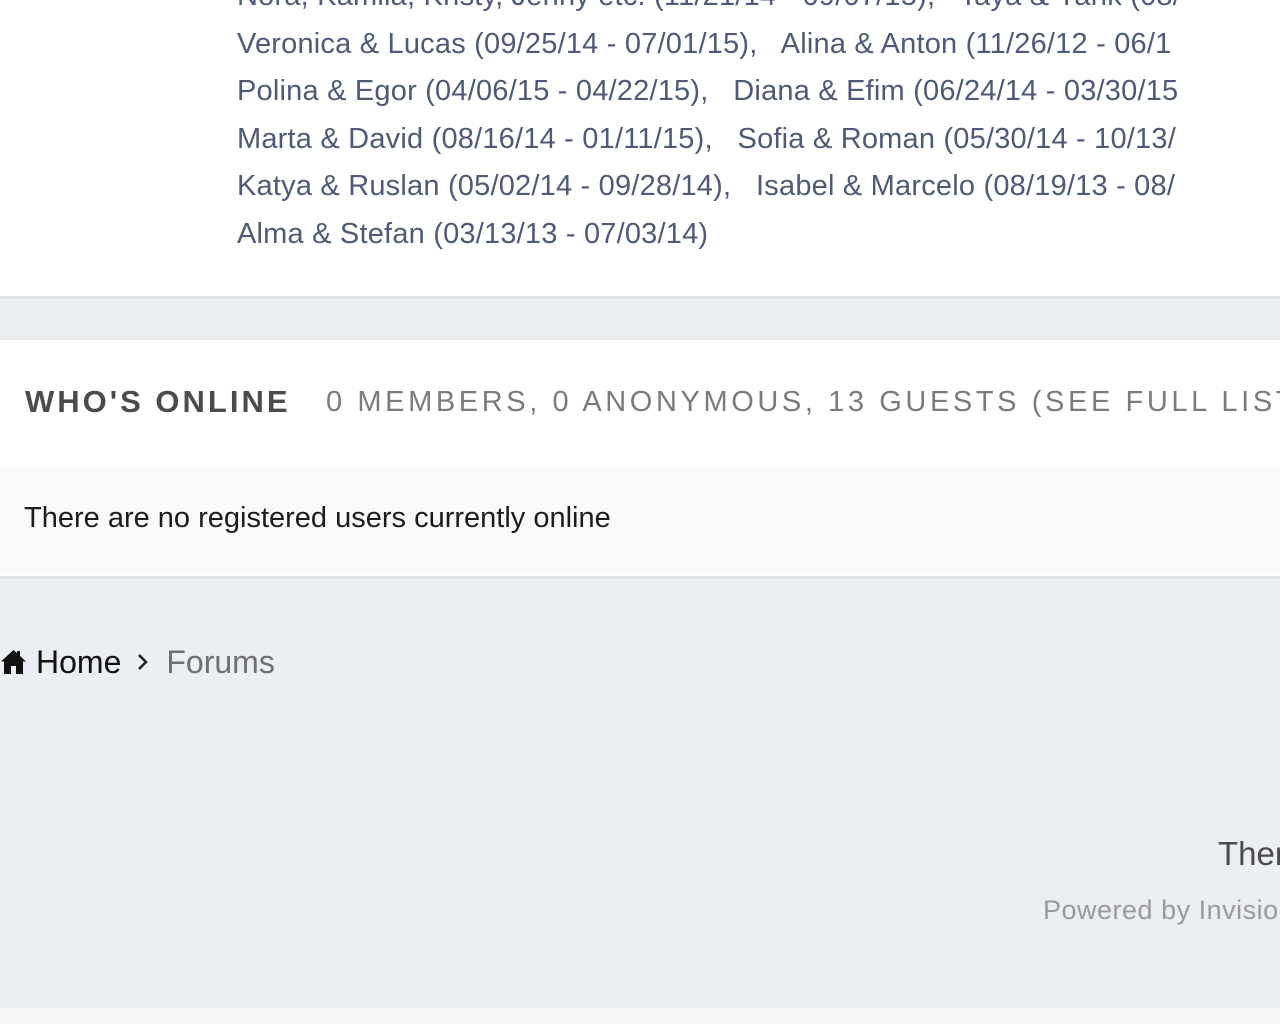  I want to click on see-full-list-link: (See full list), so click(1156, 402).